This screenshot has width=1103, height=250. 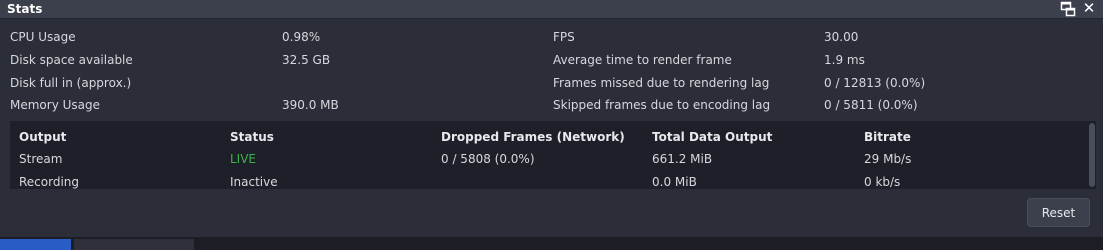 What do you see at coordinates (49, 182) in the screenshot?
I see `table-row-recording-output: Recording` at bounding box center [49, 182].